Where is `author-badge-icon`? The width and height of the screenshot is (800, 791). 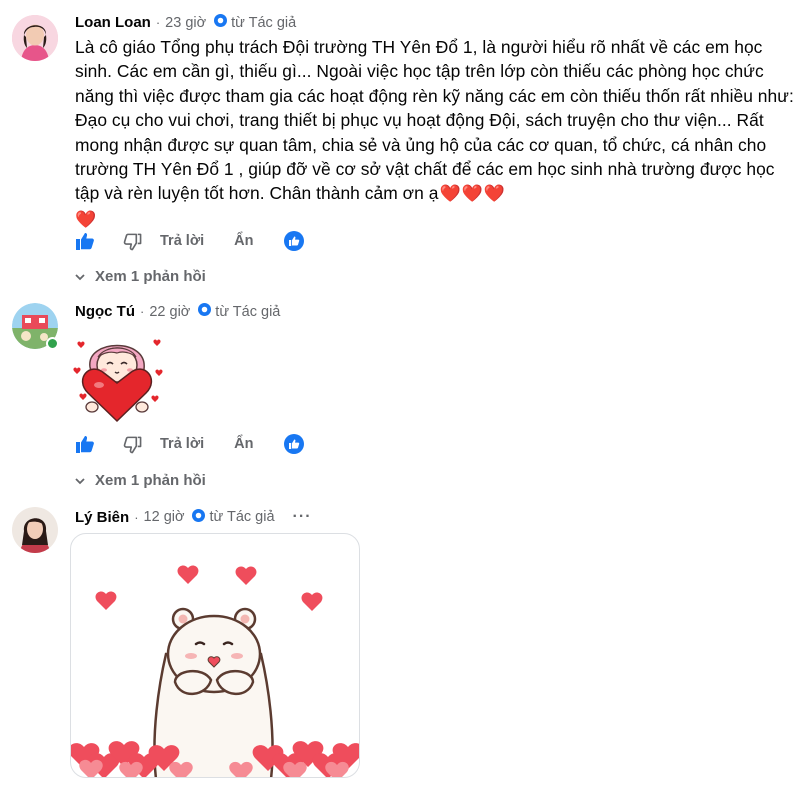
author-badge-icon is located at coordinates (199, 517).